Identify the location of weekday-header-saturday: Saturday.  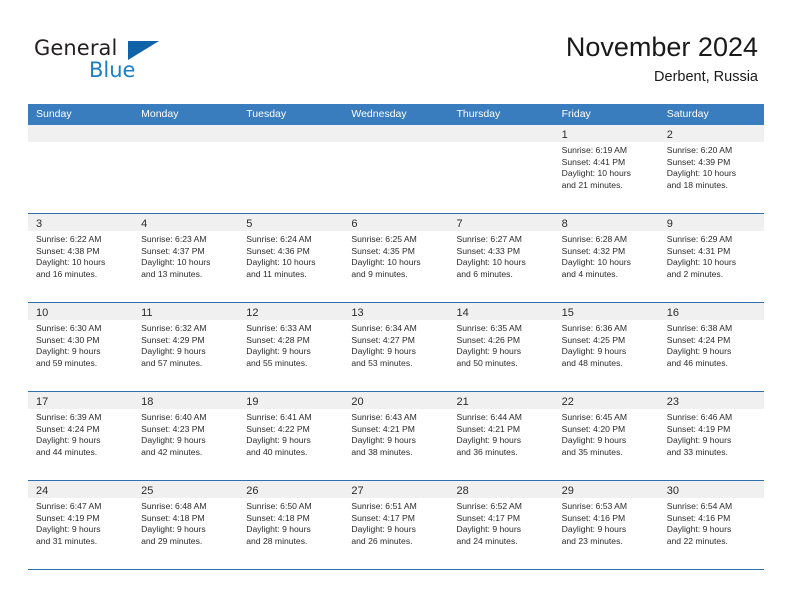
(687, 114).